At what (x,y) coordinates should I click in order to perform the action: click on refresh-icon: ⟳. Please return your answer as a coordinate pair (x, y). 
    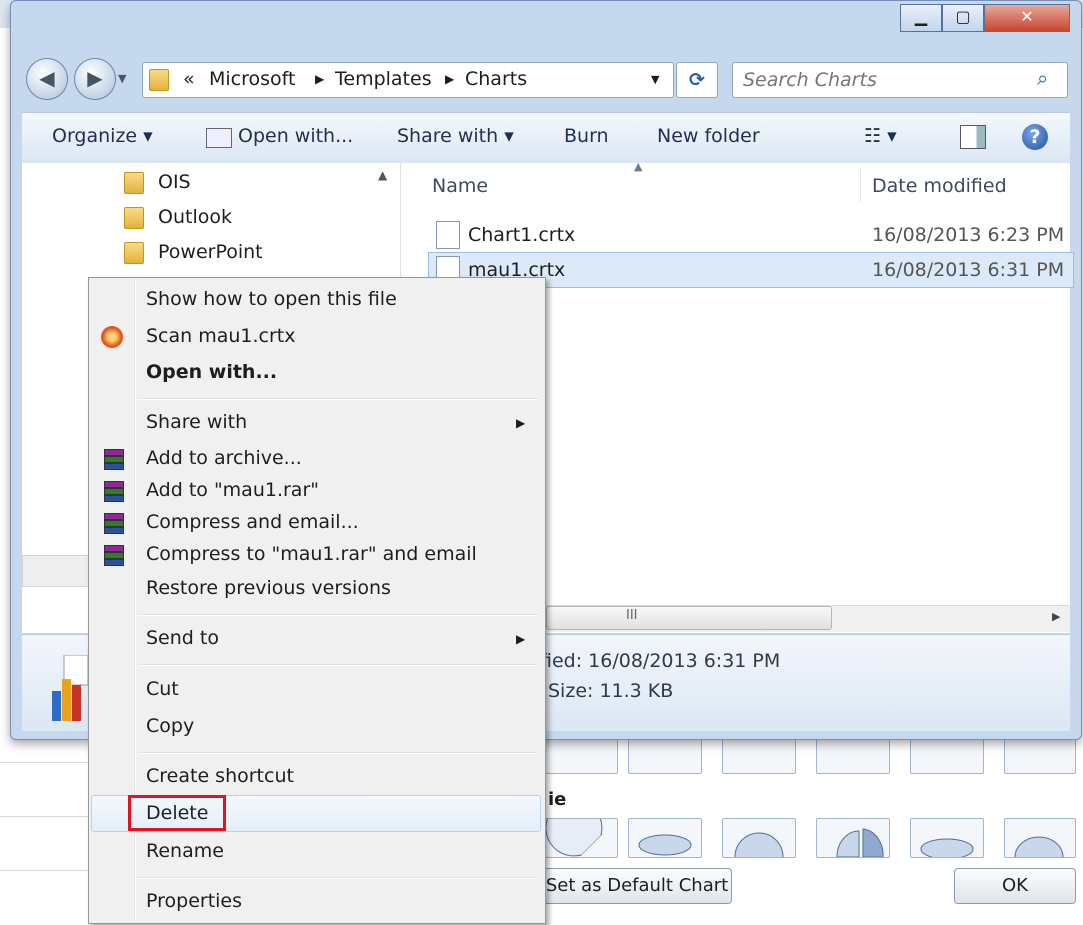
    Looking at the image, I should click on (697, 80).